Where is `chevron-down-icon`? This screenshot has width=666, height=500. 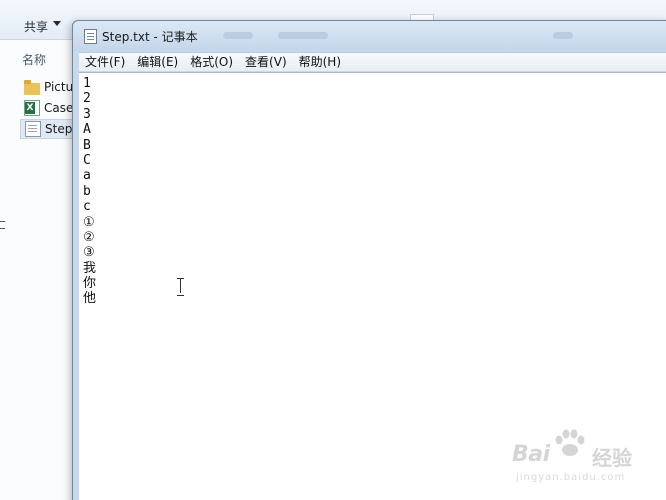
chevron-down-icon is located at coordinates (57, 23).